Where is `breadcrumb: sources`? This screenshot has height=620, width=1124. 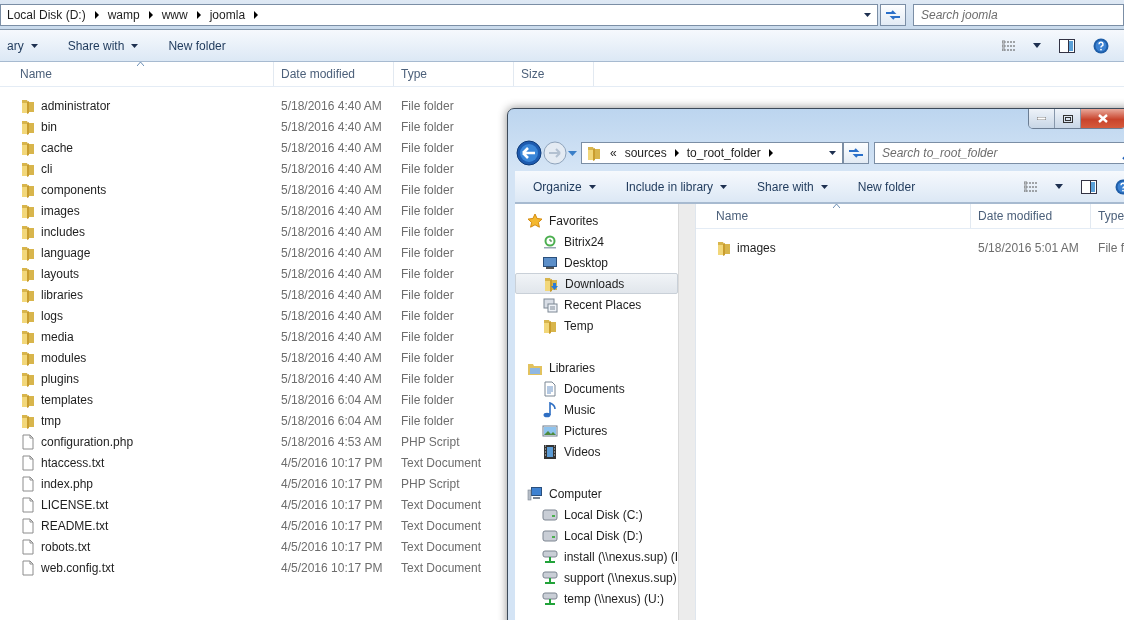 breadcrumb: sources is located at coordinates (645, 153).